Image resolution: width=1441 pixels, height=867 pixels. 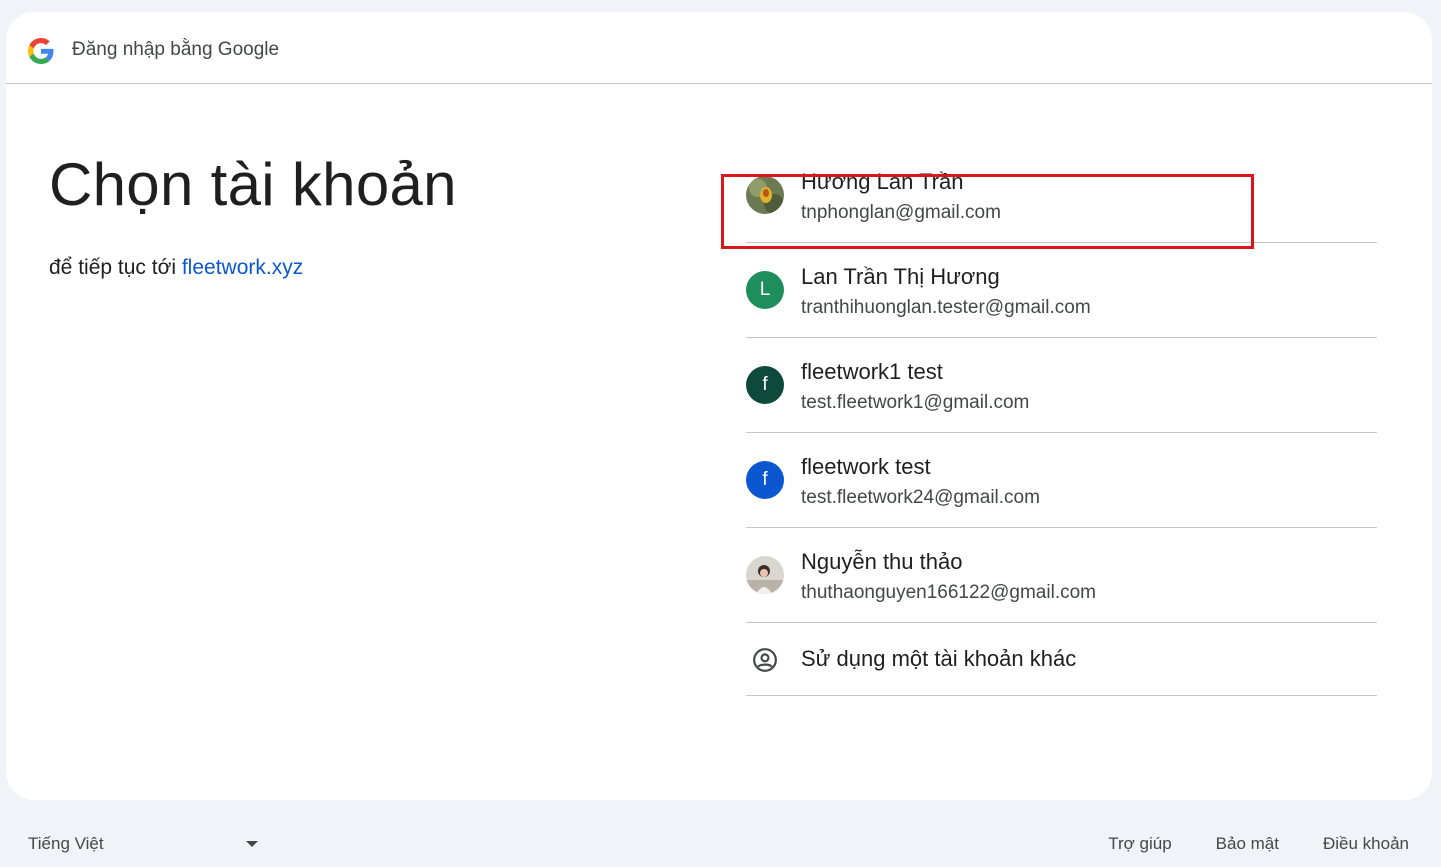 What do you see at coordinates (900, 276) in the screenshot?
I see `account-name: Lan Trần Thị Hương` at bounding box center [900, 276].